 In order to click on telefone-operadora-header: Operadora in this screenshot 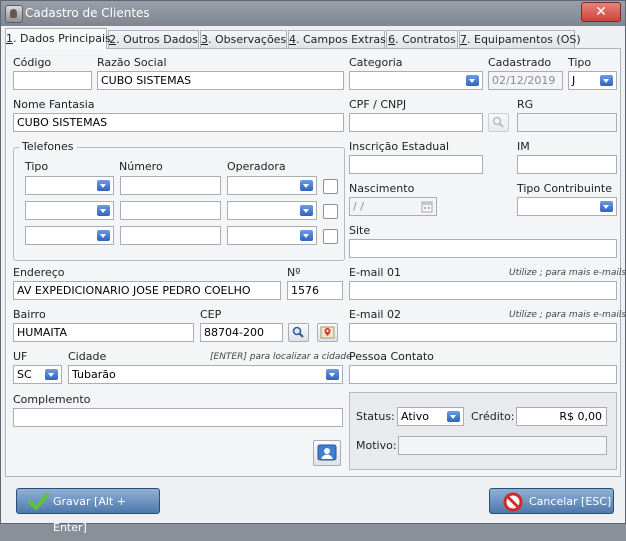, I will do `click(256, 166)`.